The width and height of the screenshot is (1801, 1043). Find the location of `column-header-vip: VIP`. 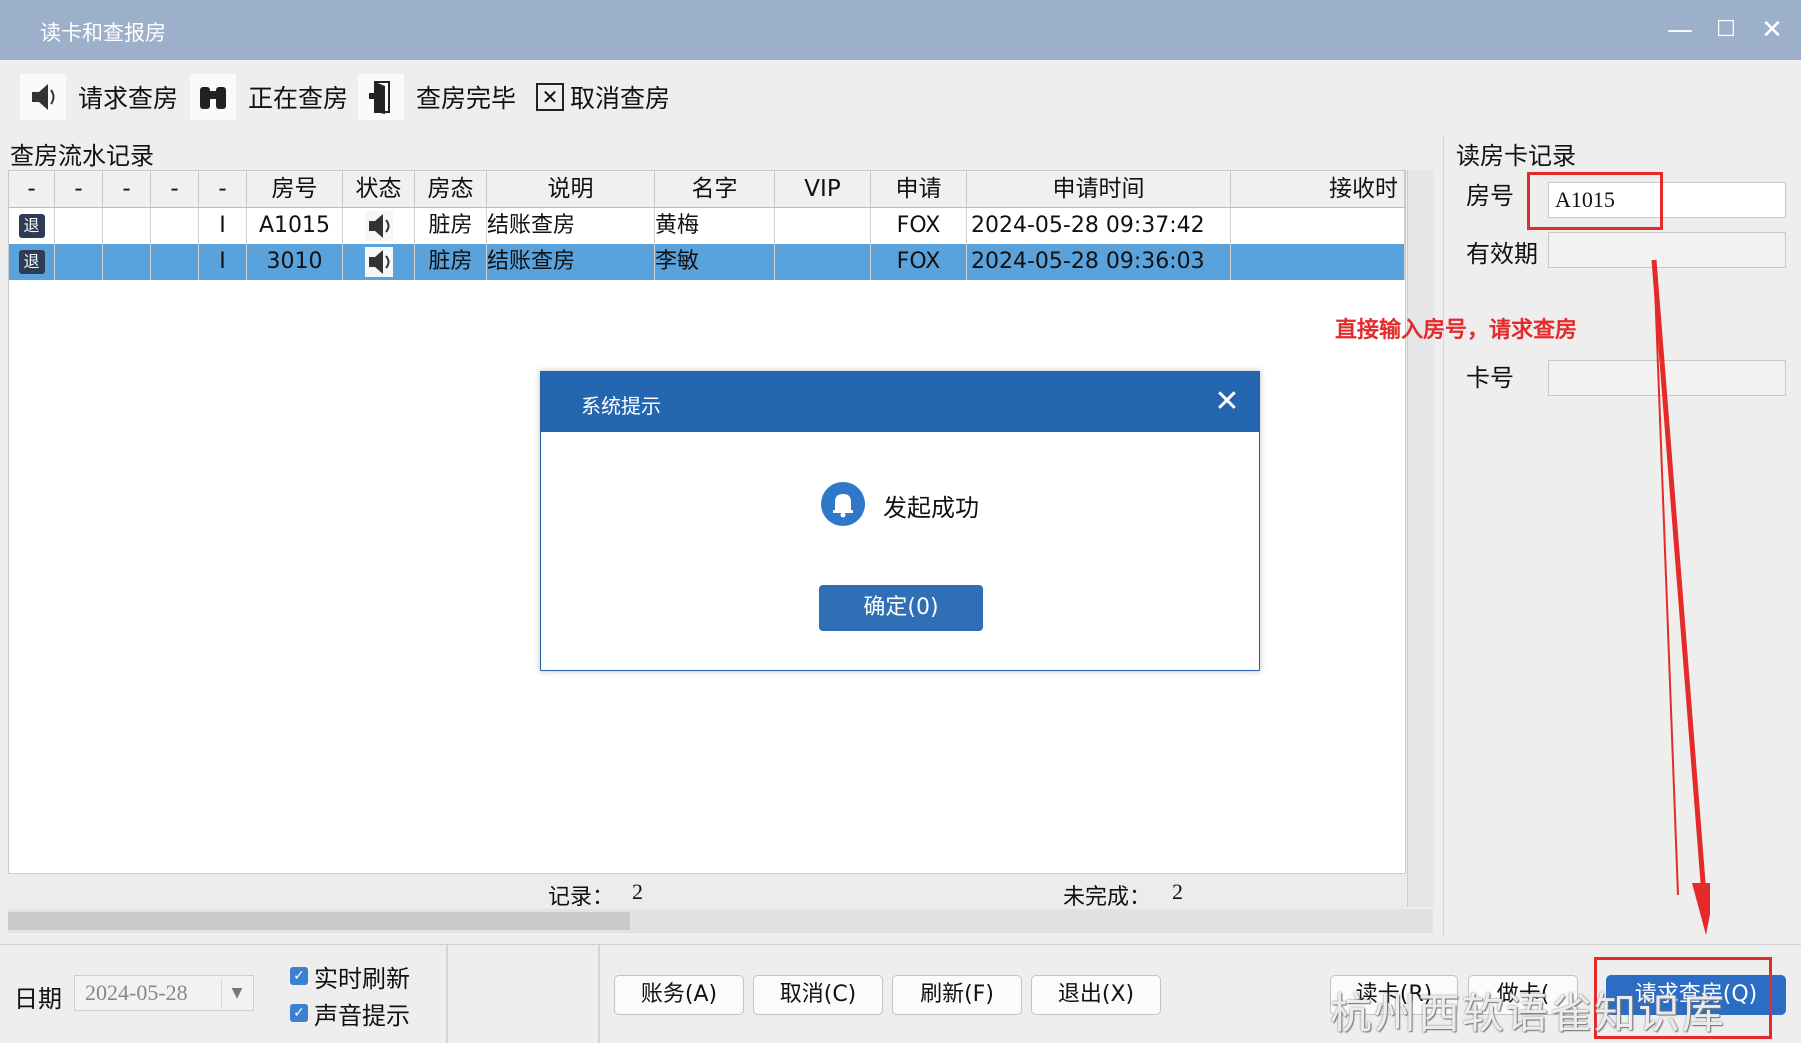

column-header-vip: VIP is located at coordinates (823, 189).